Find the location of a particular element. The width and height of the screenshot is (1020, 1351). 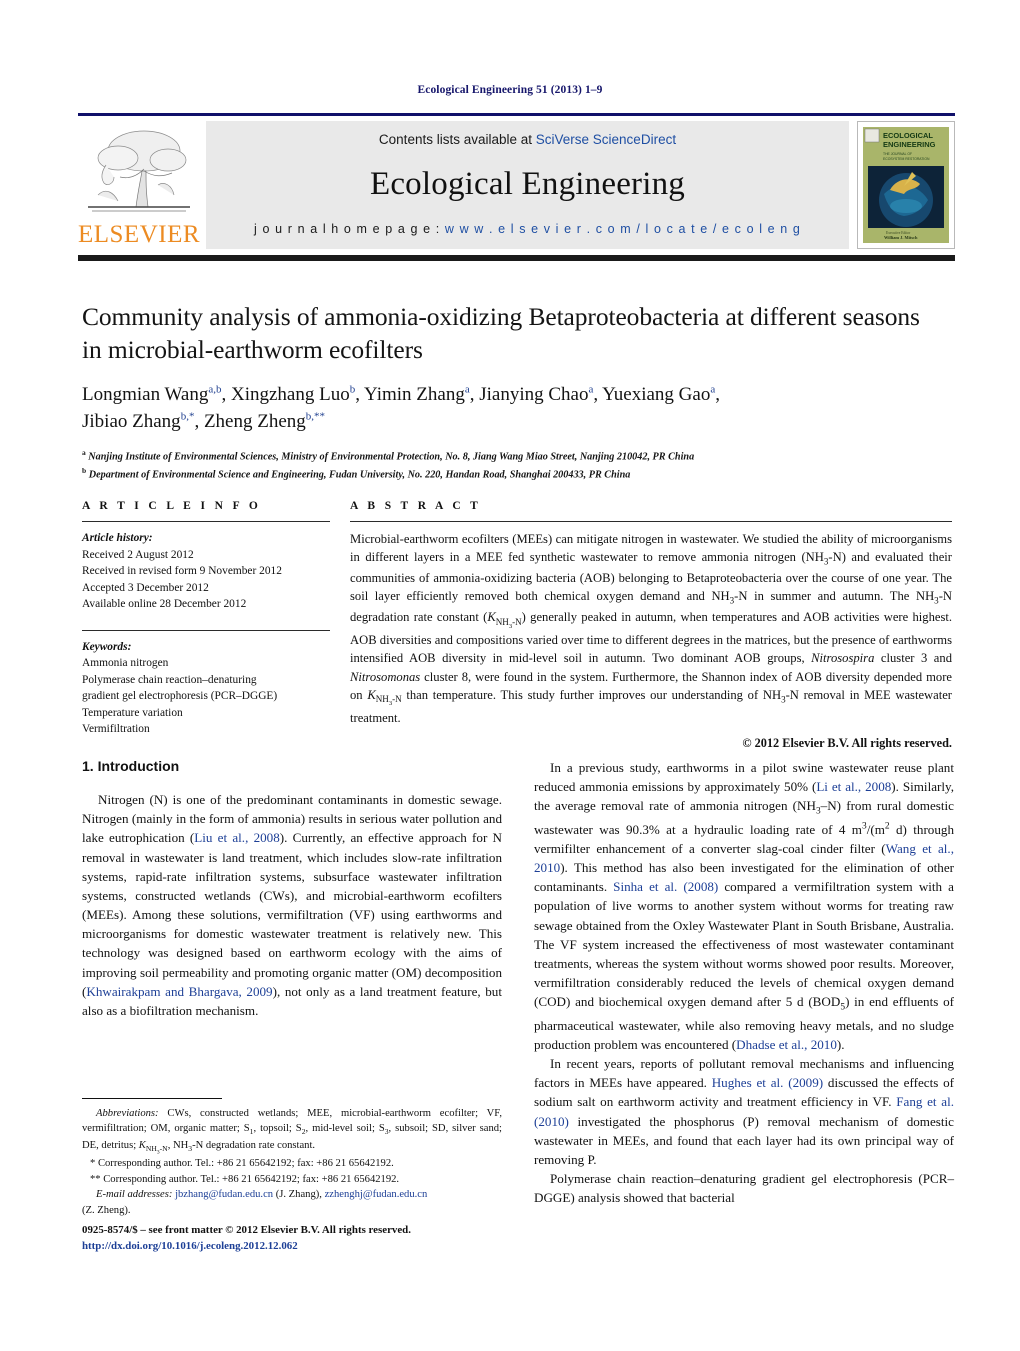

email-label: E-mail addresses: is located at coordinates (134, 1195).